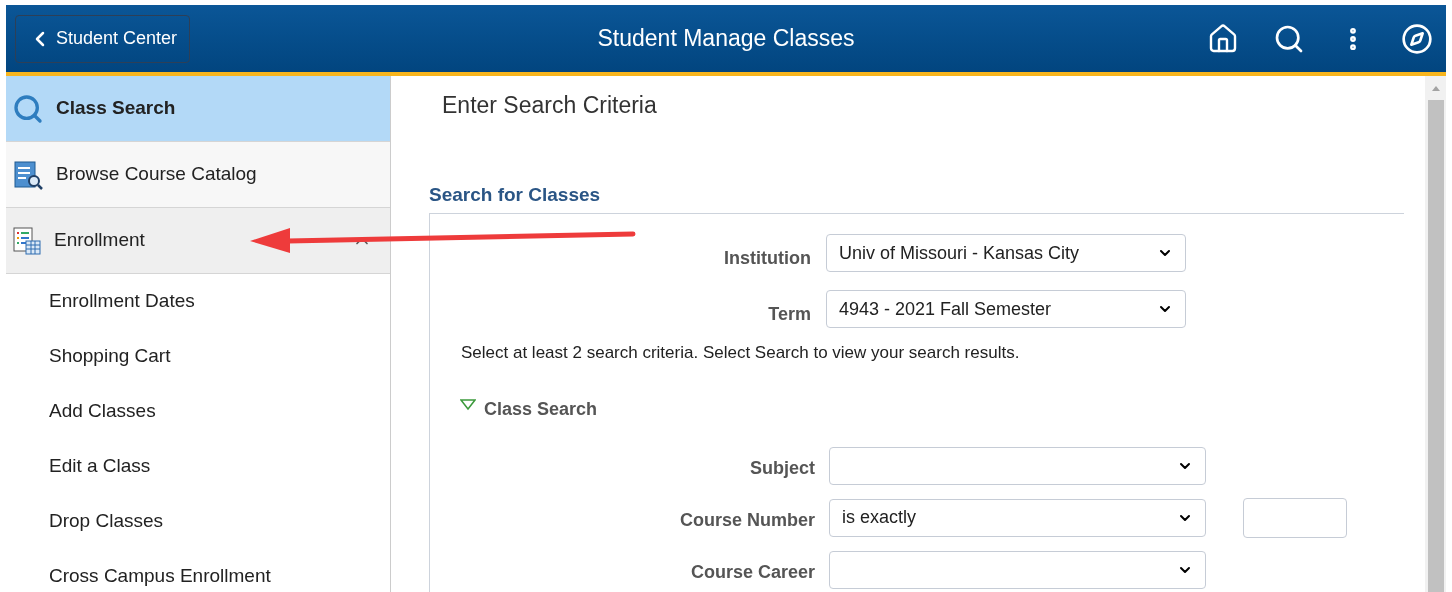  What do you see at coordinates (726, 39) in the screenshot?
I see `page-title: Student Manage Classes` at bounding box center [726, 39].